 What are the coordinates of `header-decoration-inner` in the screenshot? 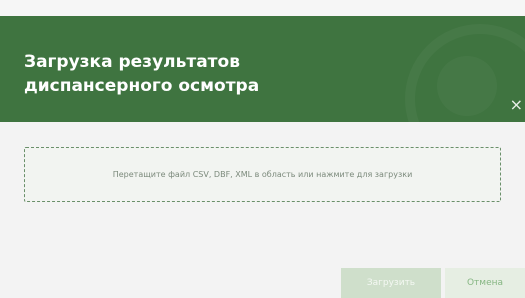 It's located at (467, 86).